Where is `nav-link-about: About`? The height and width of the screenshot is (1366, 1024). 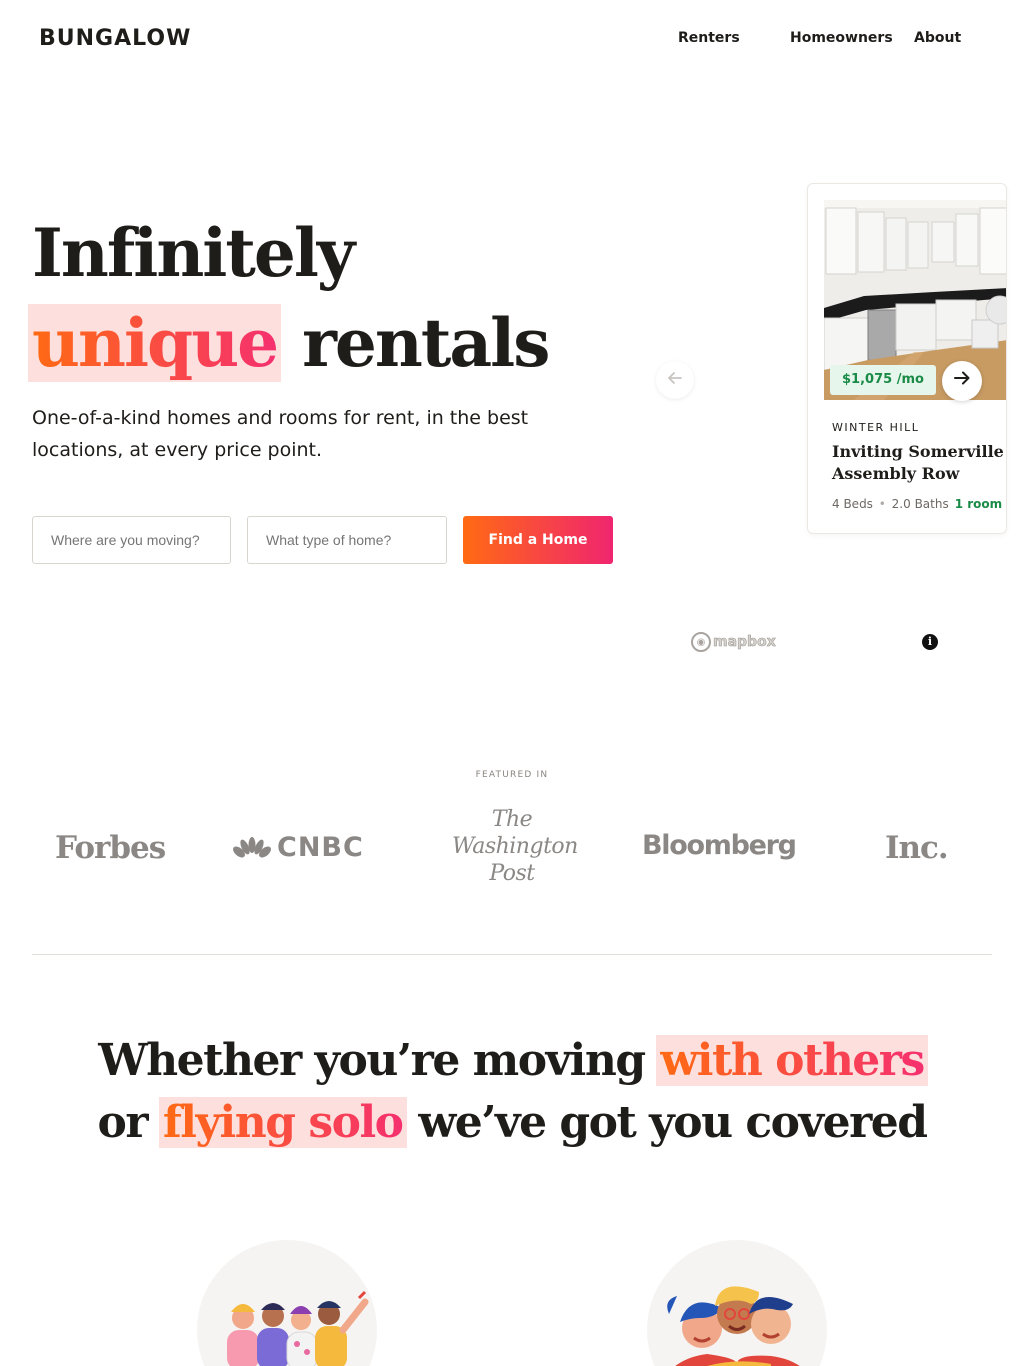
nav-link-about: About is located at coordinates (937, 38).